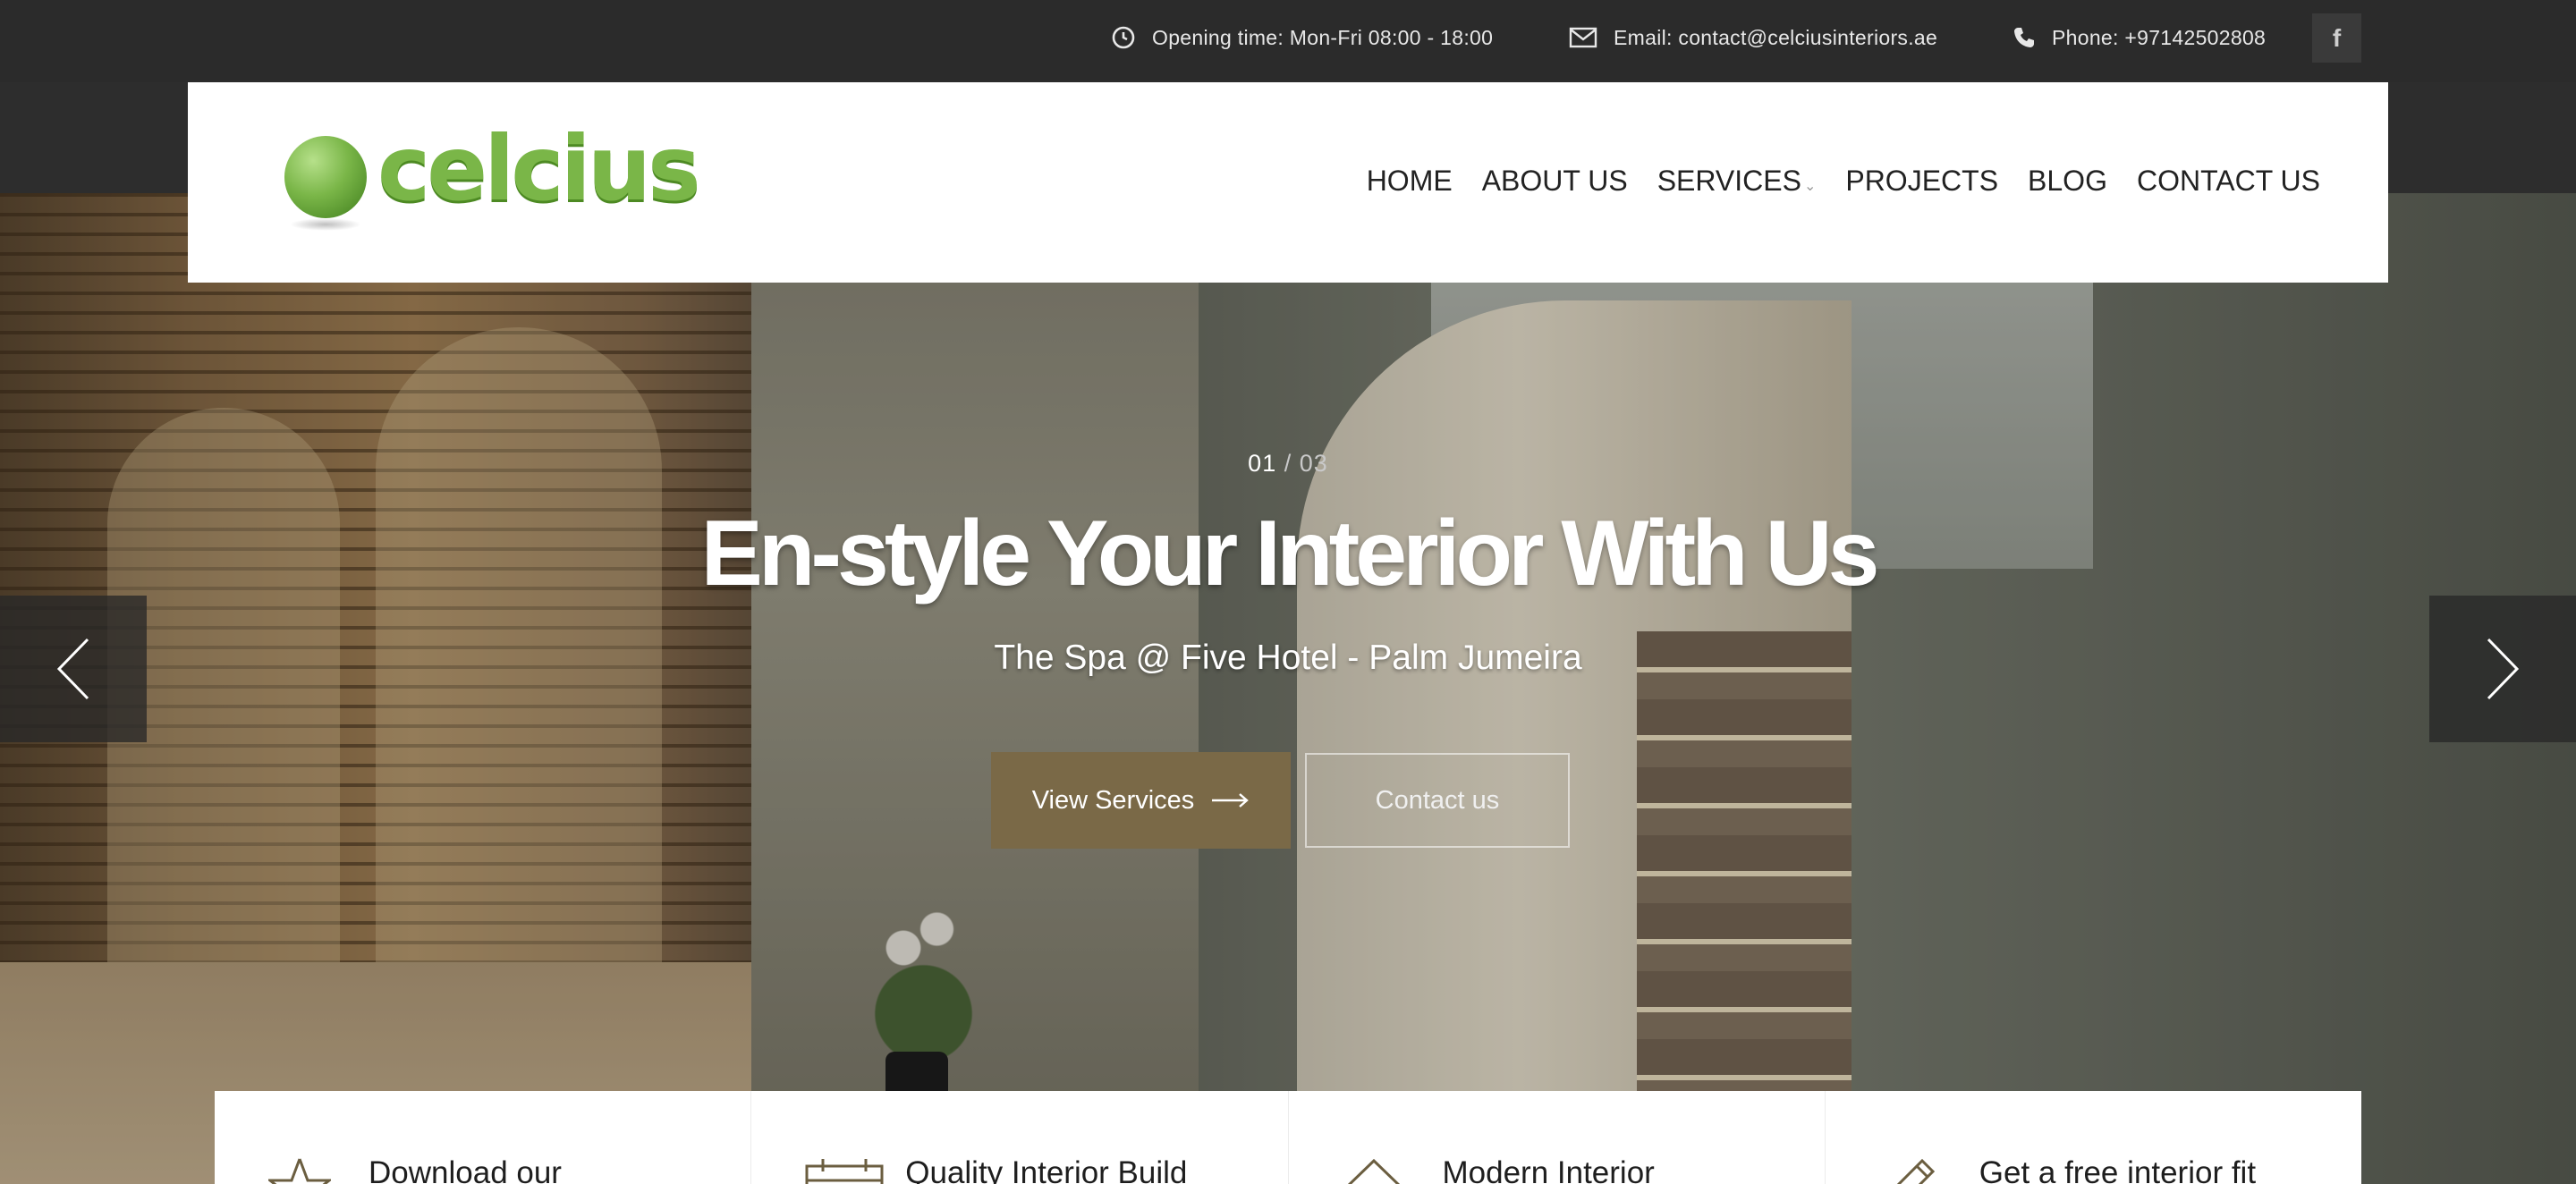 The width and height of the screenshot is (2576, 1184). I want to click on facebook-icon: f, so click(2337, 37).